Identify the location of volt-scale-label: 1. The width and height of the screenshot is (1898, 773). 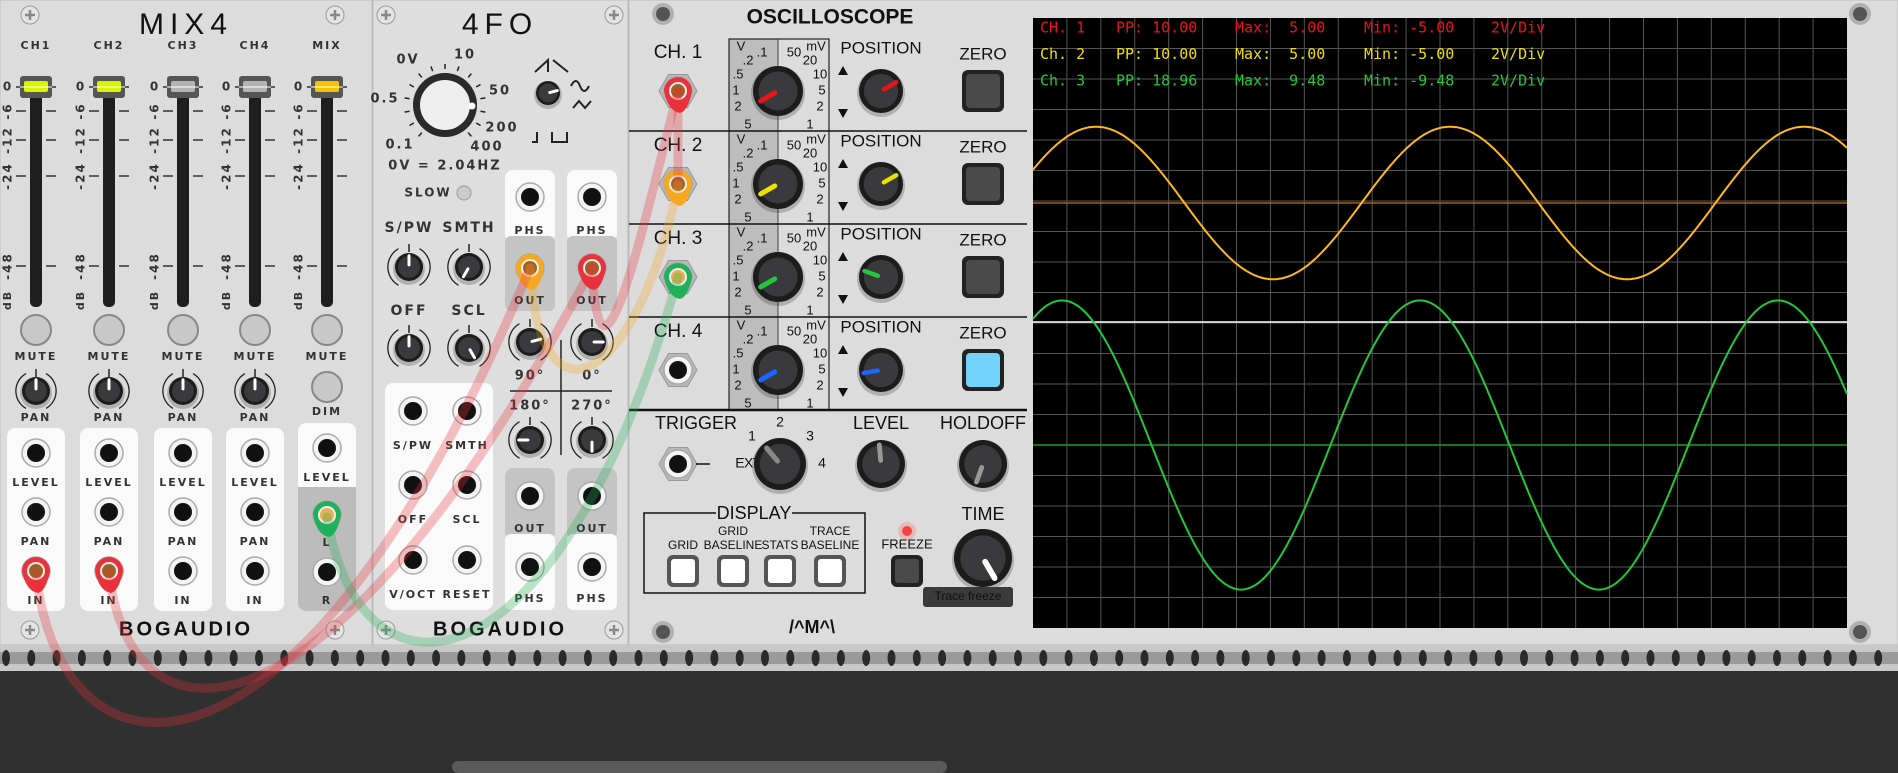
(735, 275).